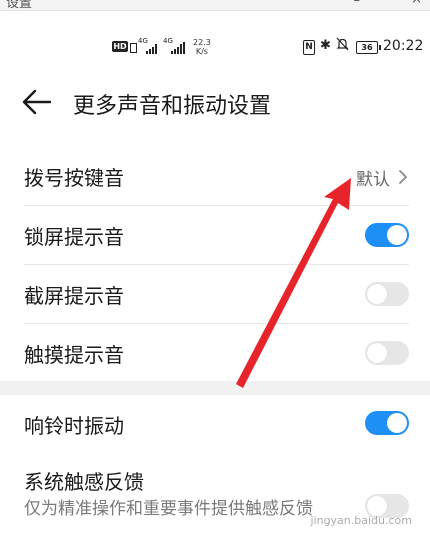  What do you see at coordinates (202, 47) in the screenshot?
I see `network-speed: 22.3 K/s` at bounding box center [202, 47].